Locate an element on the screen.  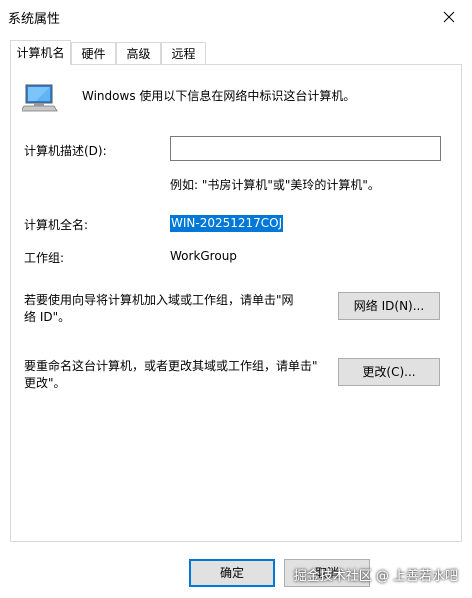
workgroup-value: WorkGroup is located at coordinates (203, 256).